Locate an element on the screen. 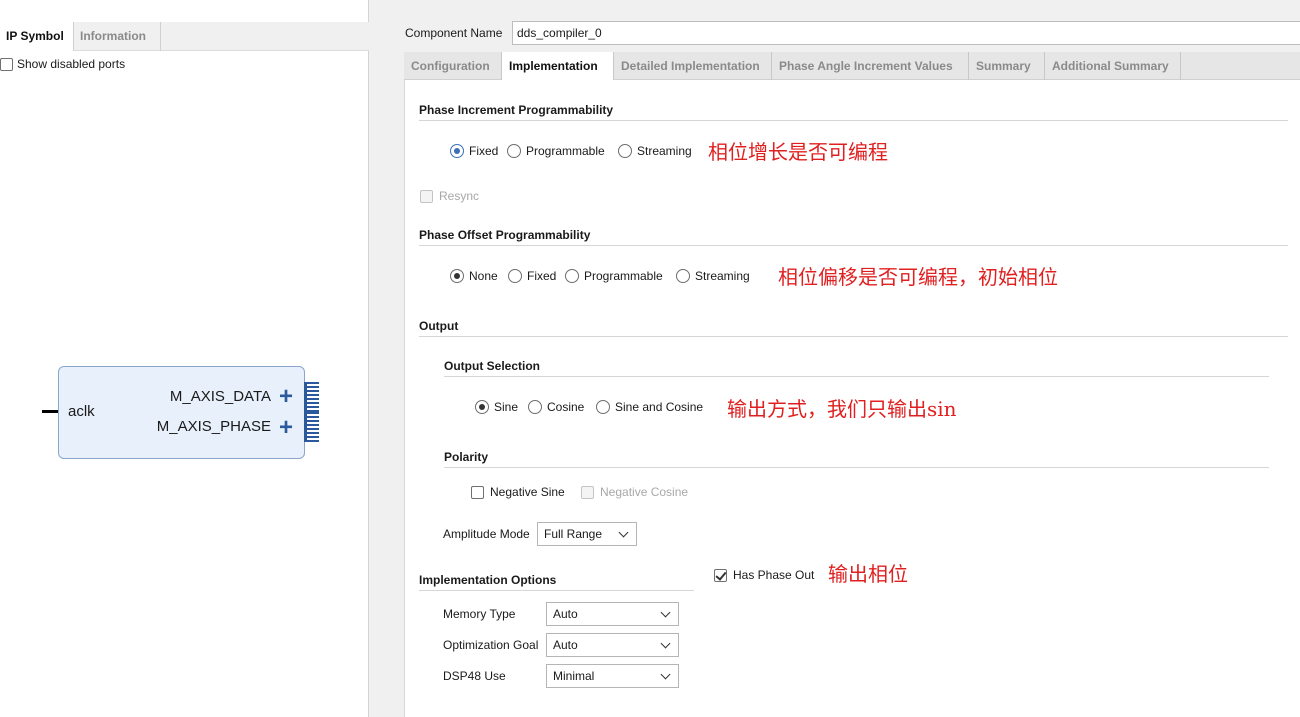  radio-phase-inc-programmable: Programmable is located at coordinates (556, 151).